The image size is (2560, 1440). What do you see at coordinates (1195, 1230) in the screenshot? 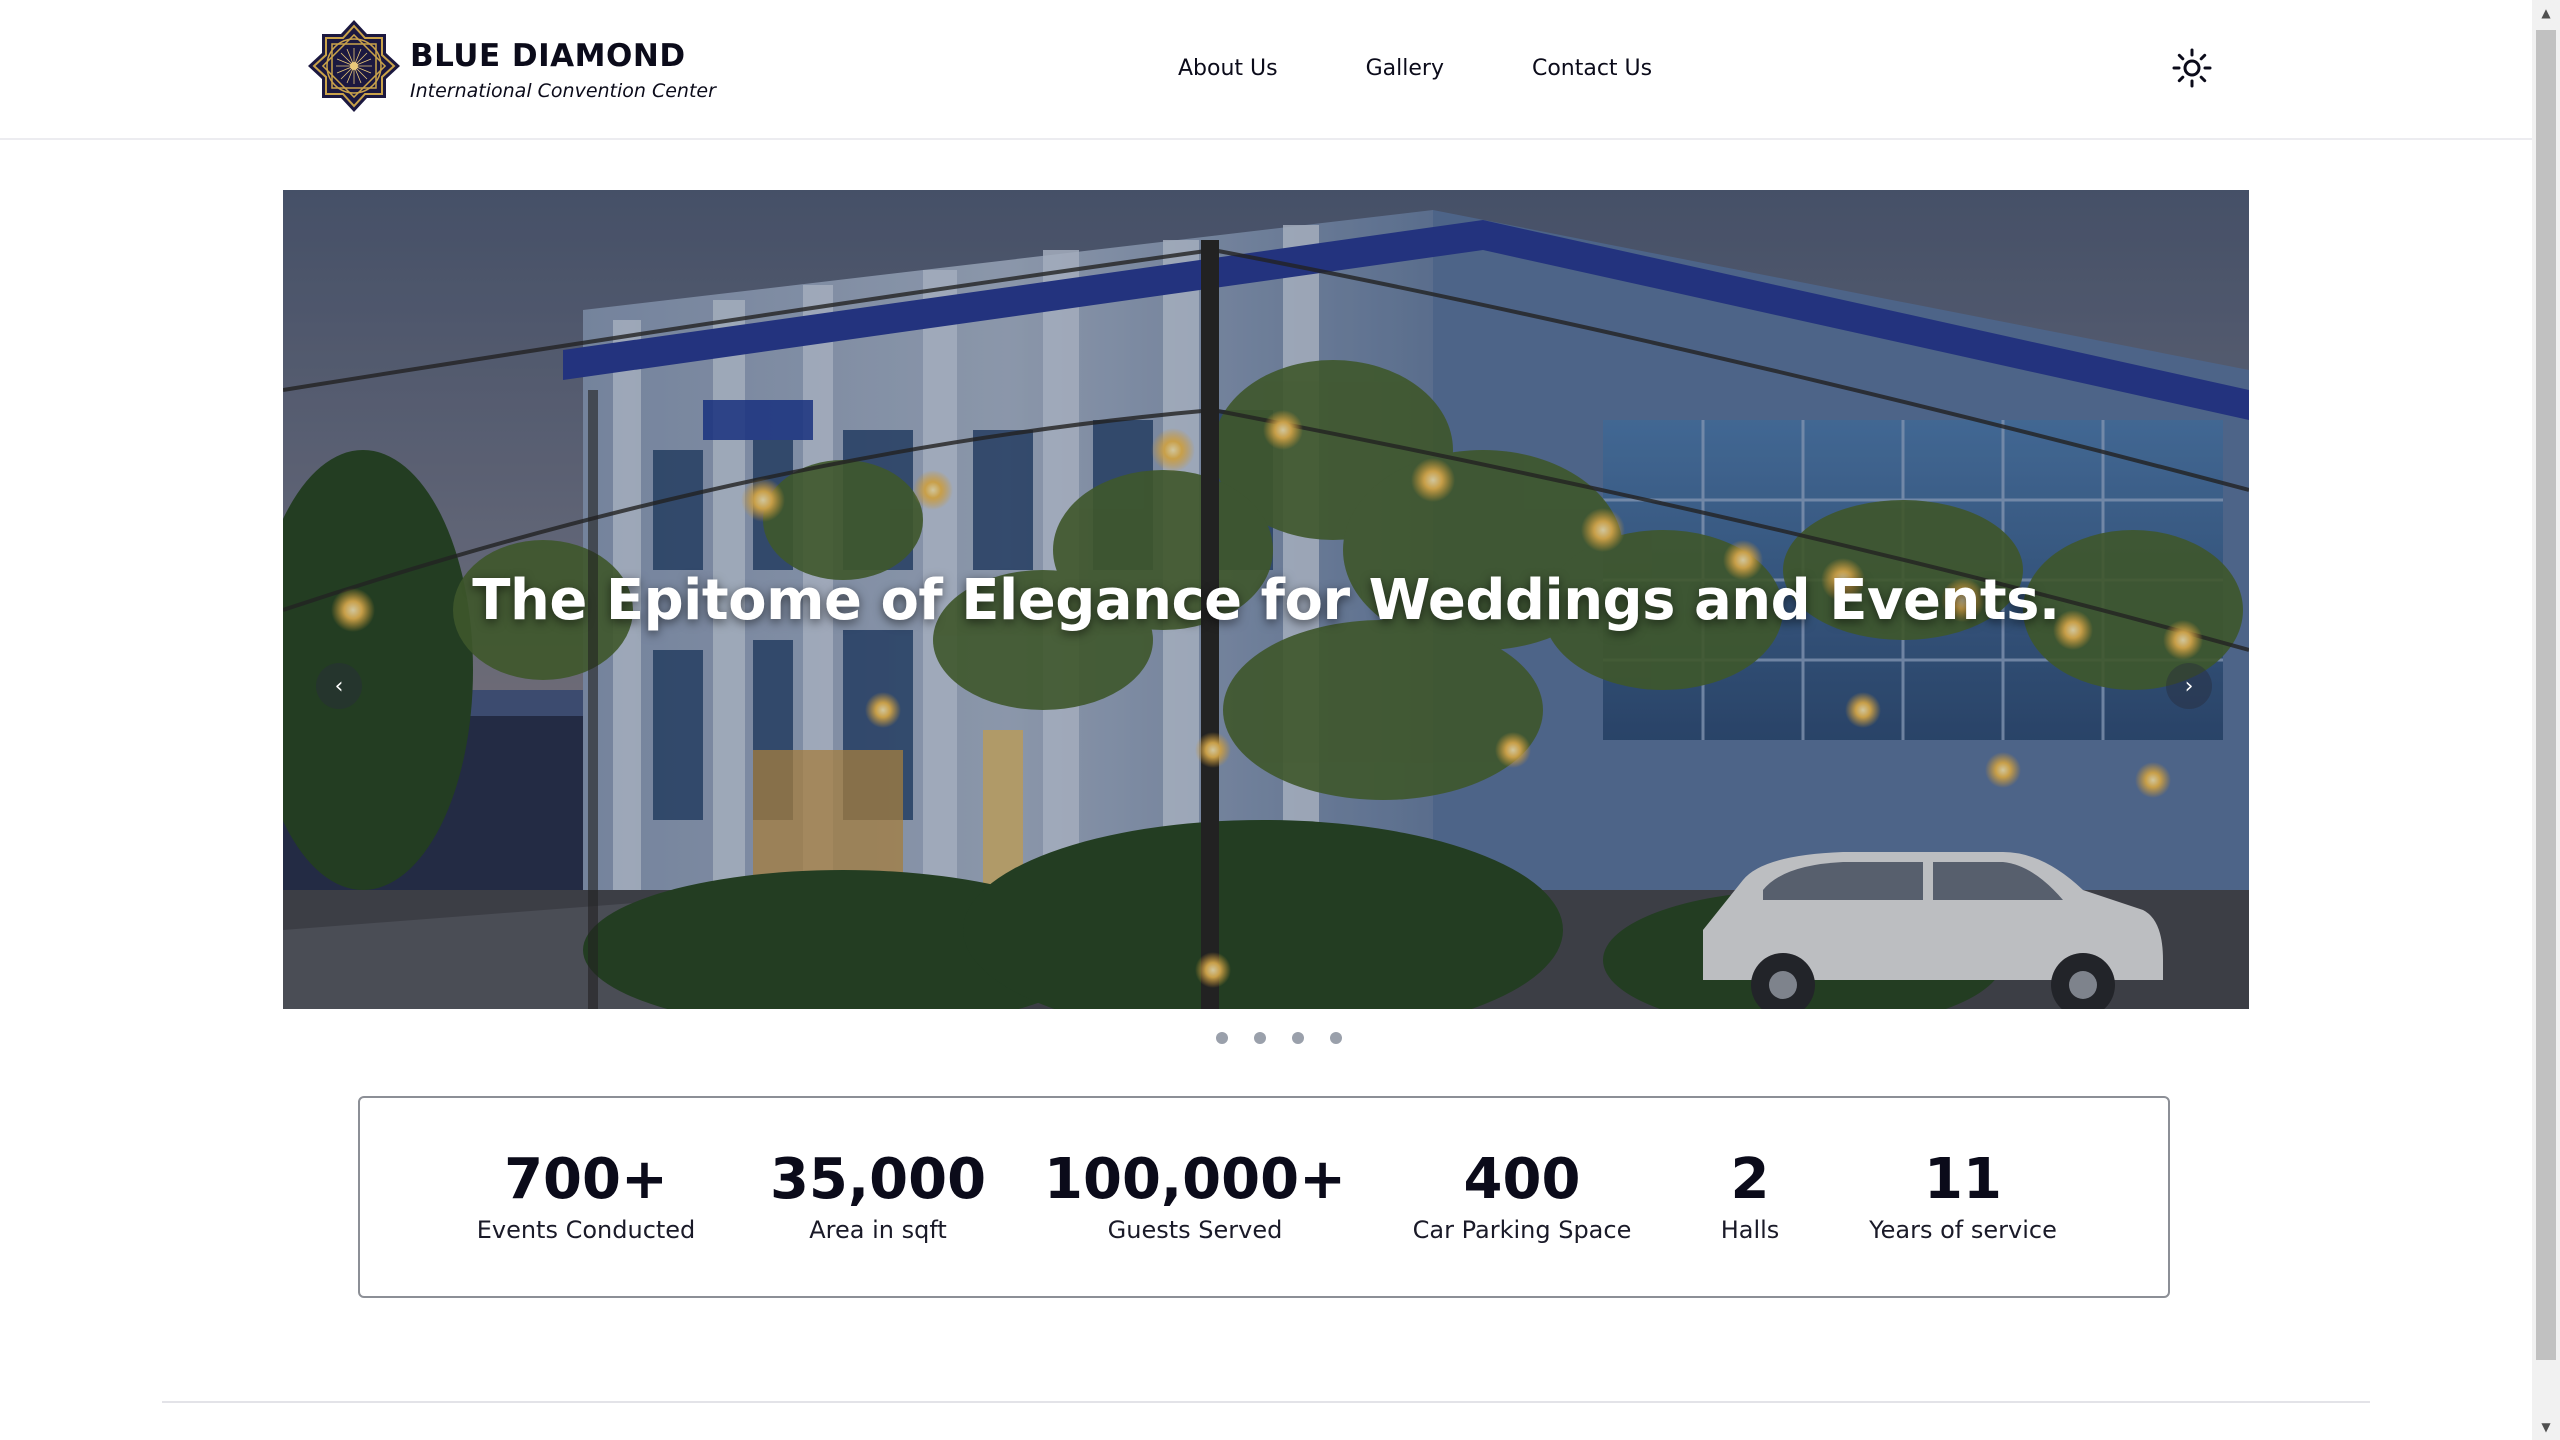
I see `stat-label: Guests Served` at bounding box center [1195, 1230].